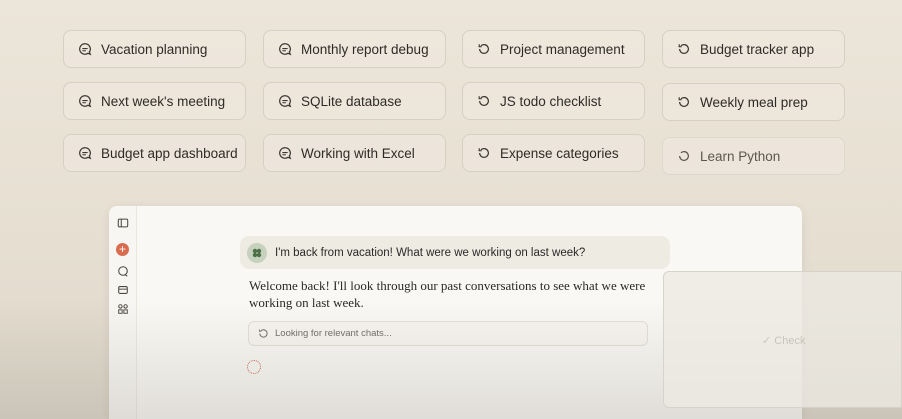  I want to click on suggestion-chip: JS todo checklist, so click(553, 101).